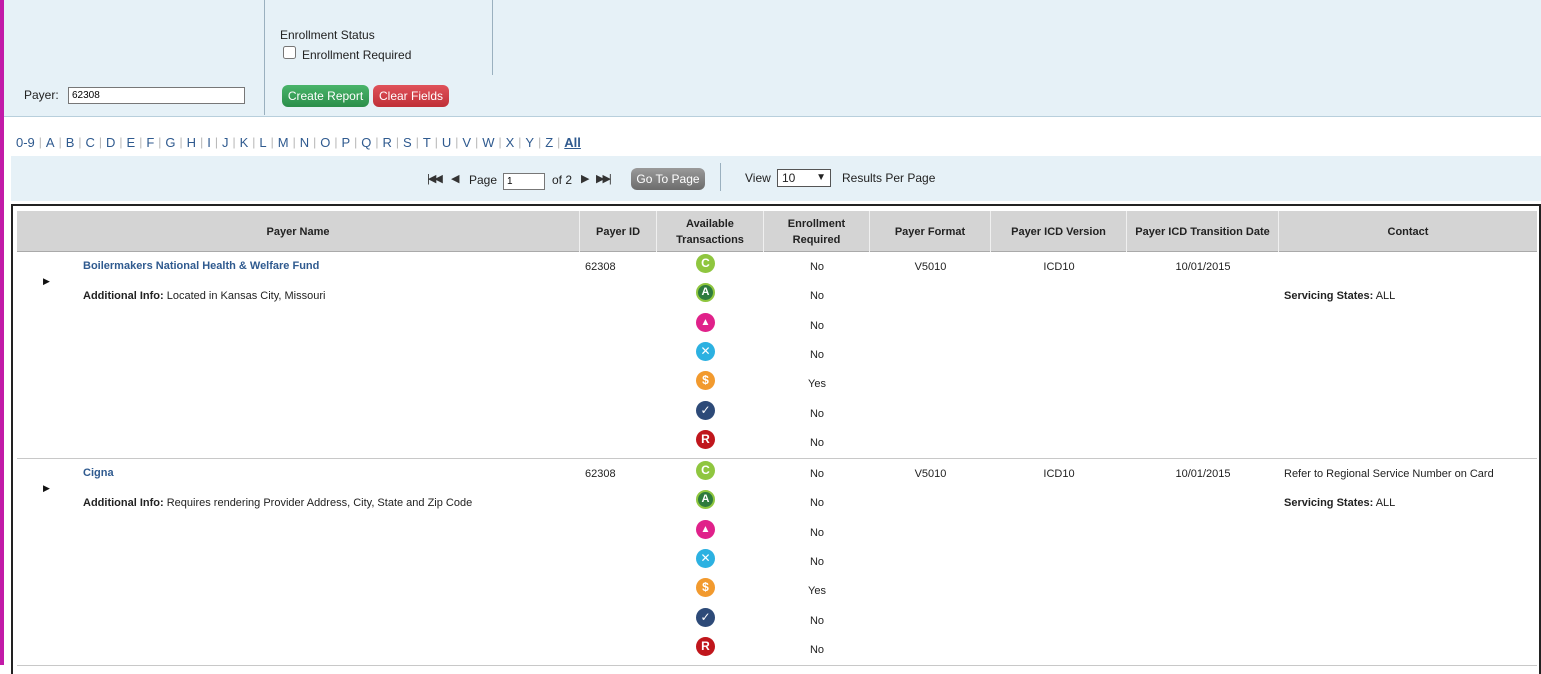 The height and width of the screenshot is (674, 1541). Describe the element at coordinates (710, 231) in the screenshot. I see `column-available-transactions: Available Transactions` at that location.